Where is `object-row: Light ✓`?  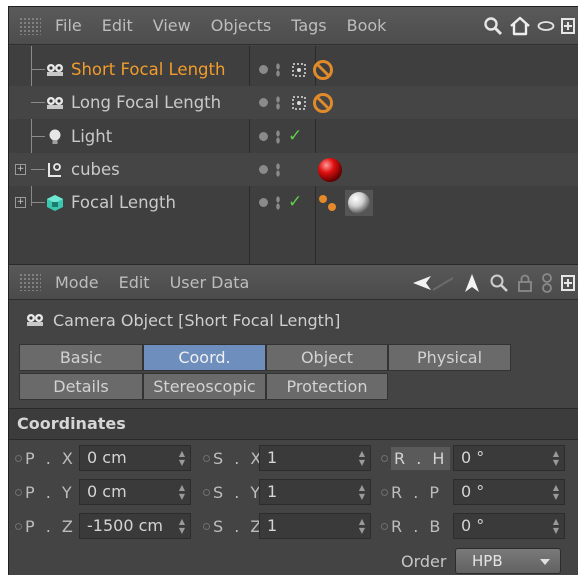
object-row: Light ✓ is located at coordinates (293, 136).